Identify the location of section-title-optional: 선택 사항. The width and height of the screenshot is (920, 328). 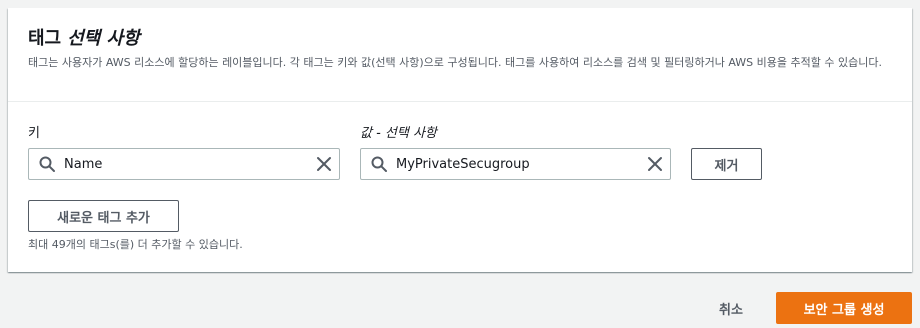
(103, 38).